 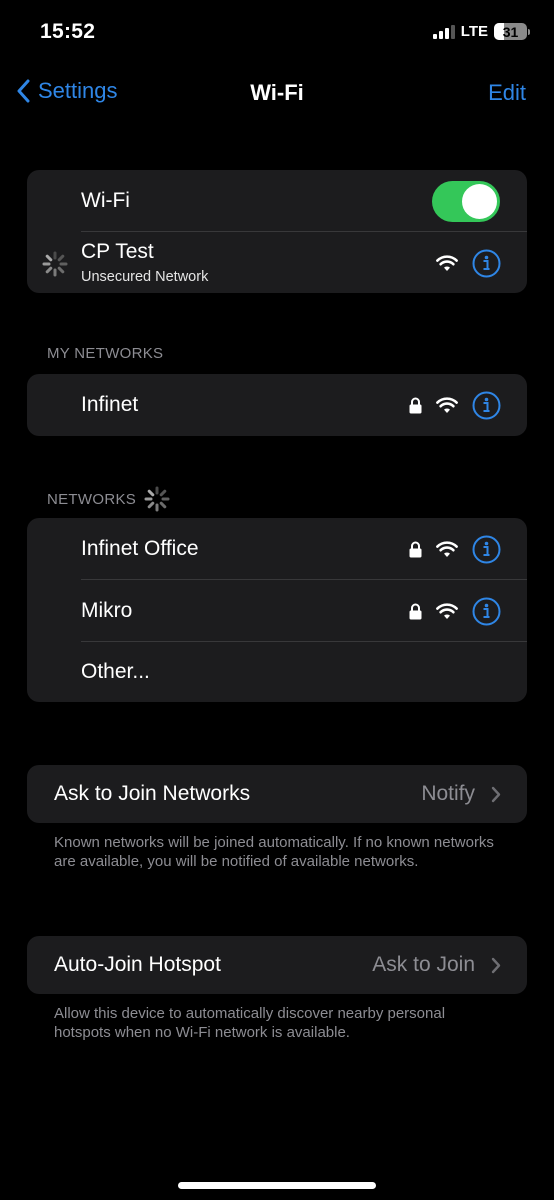 I want to click on loading-spinner-icon, so click(x=55, y=264).